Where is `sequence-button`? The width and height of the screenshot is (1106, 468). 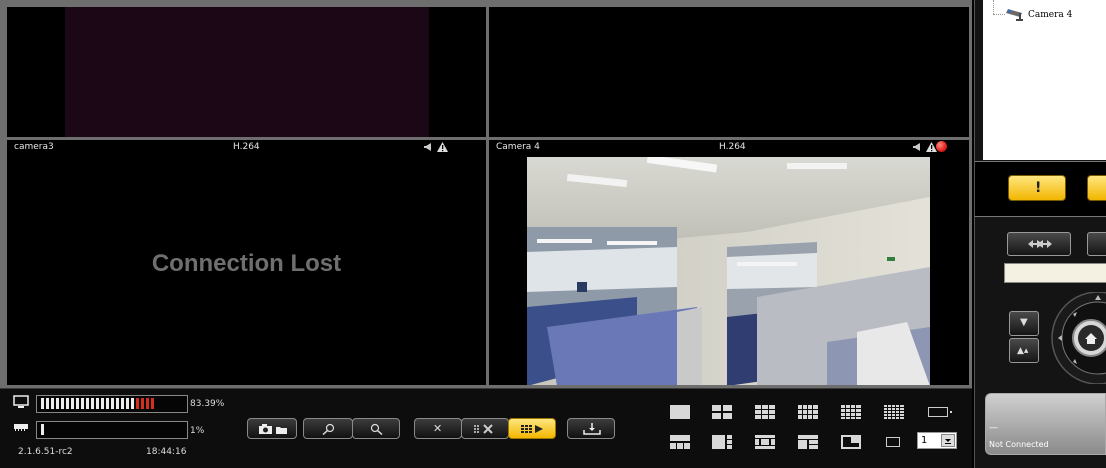
sequence-button is located at coordinates (532, 428).